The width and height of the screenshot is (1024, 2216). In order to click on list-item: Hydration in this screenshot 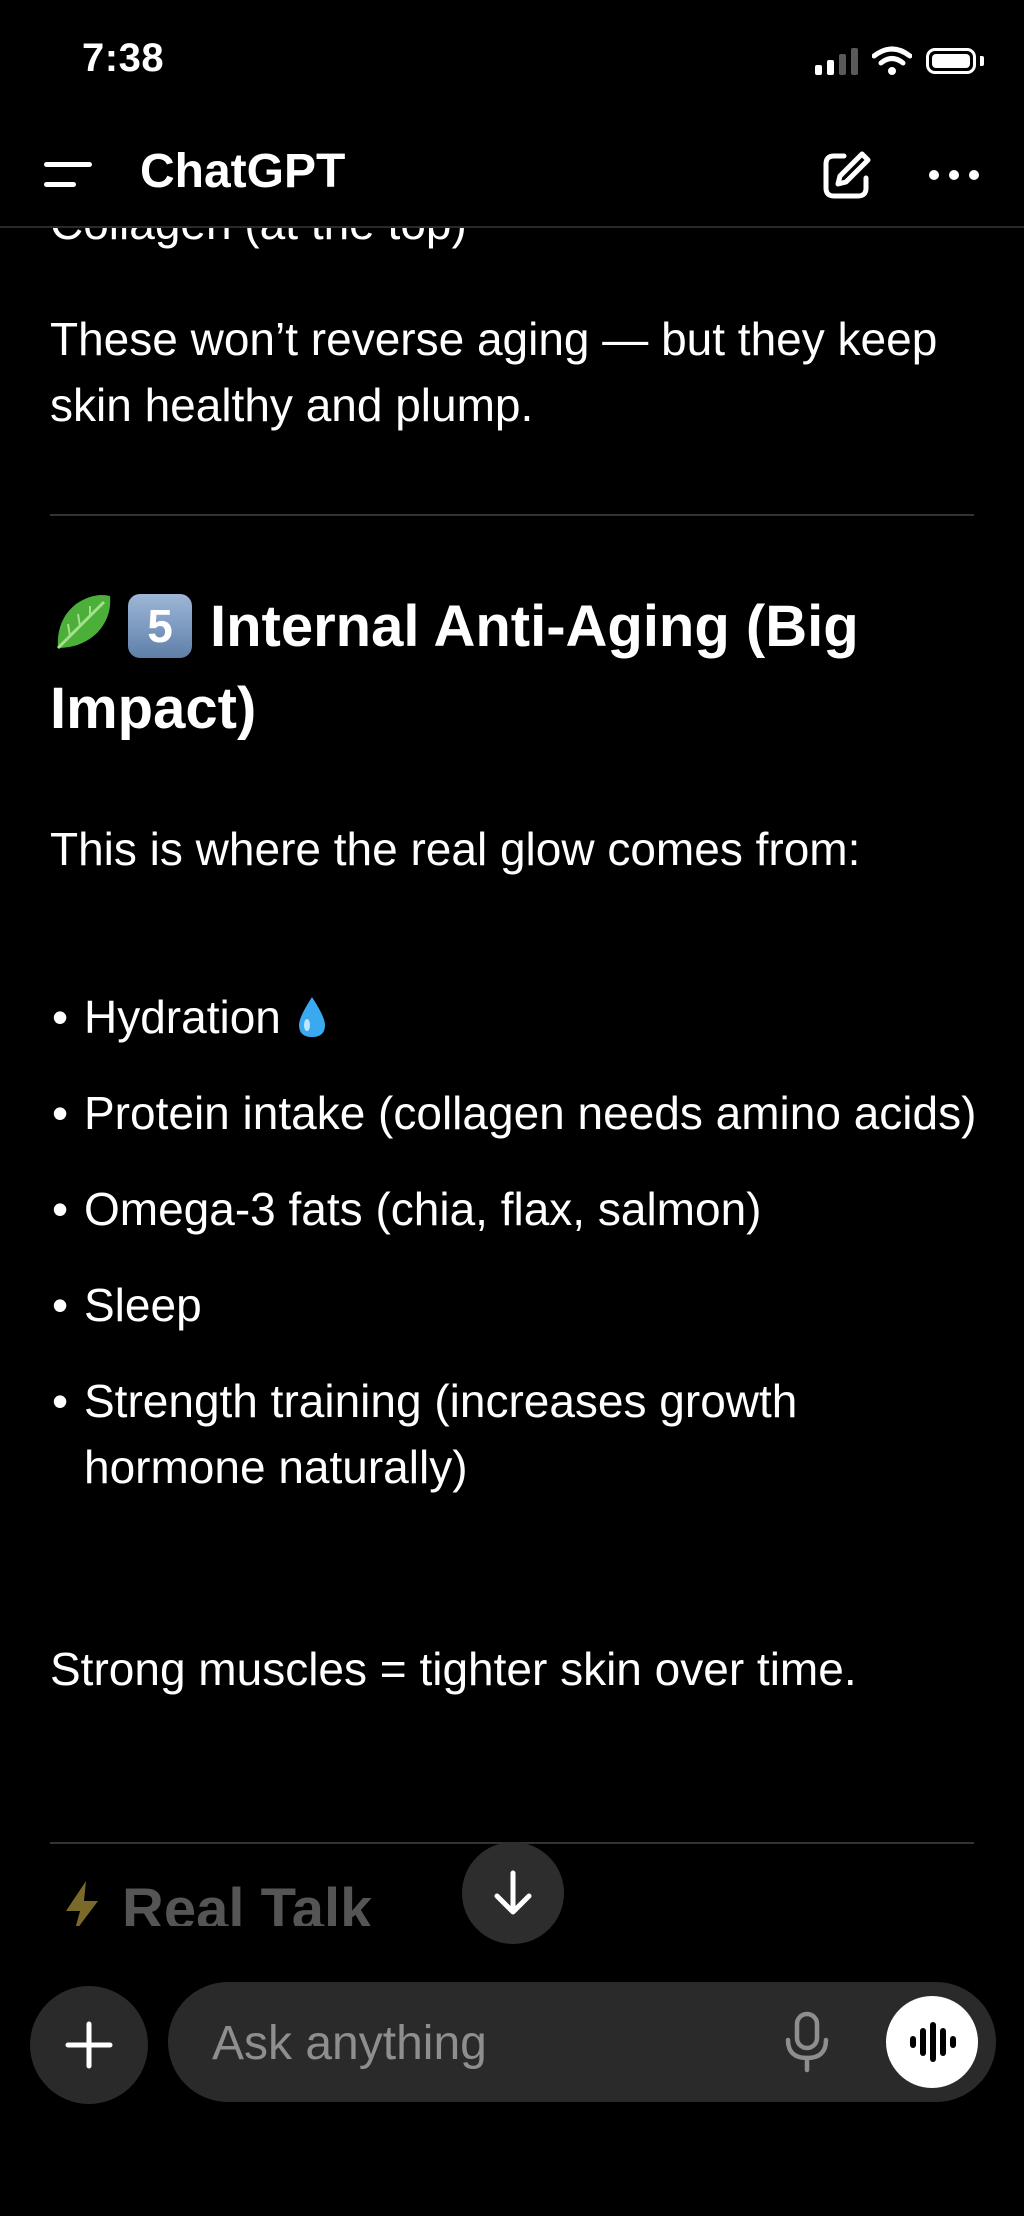, I will do `click(512, 1017)`.